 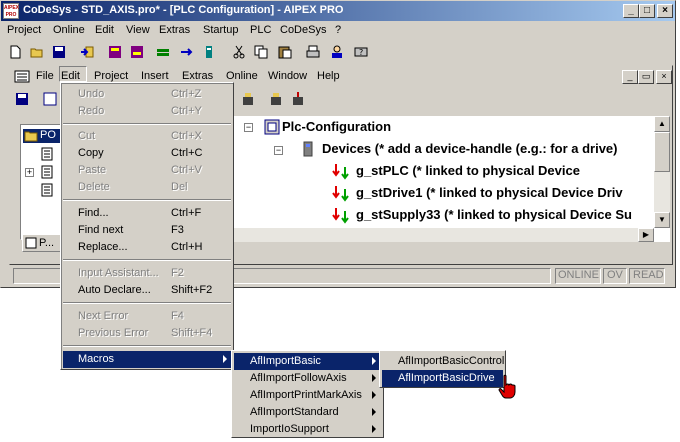 What do you see at coordinates (147, 359) in the screenshot?
I see `menu-item-macros: Macros` at bounding box center [147, 359].